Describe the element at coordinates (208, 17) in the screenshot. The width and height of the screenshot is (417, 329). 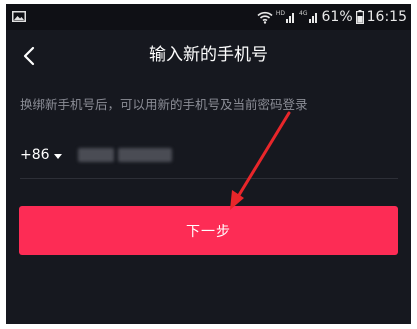
I see `status-bar: HD 4G 61% 16:15` at that location.